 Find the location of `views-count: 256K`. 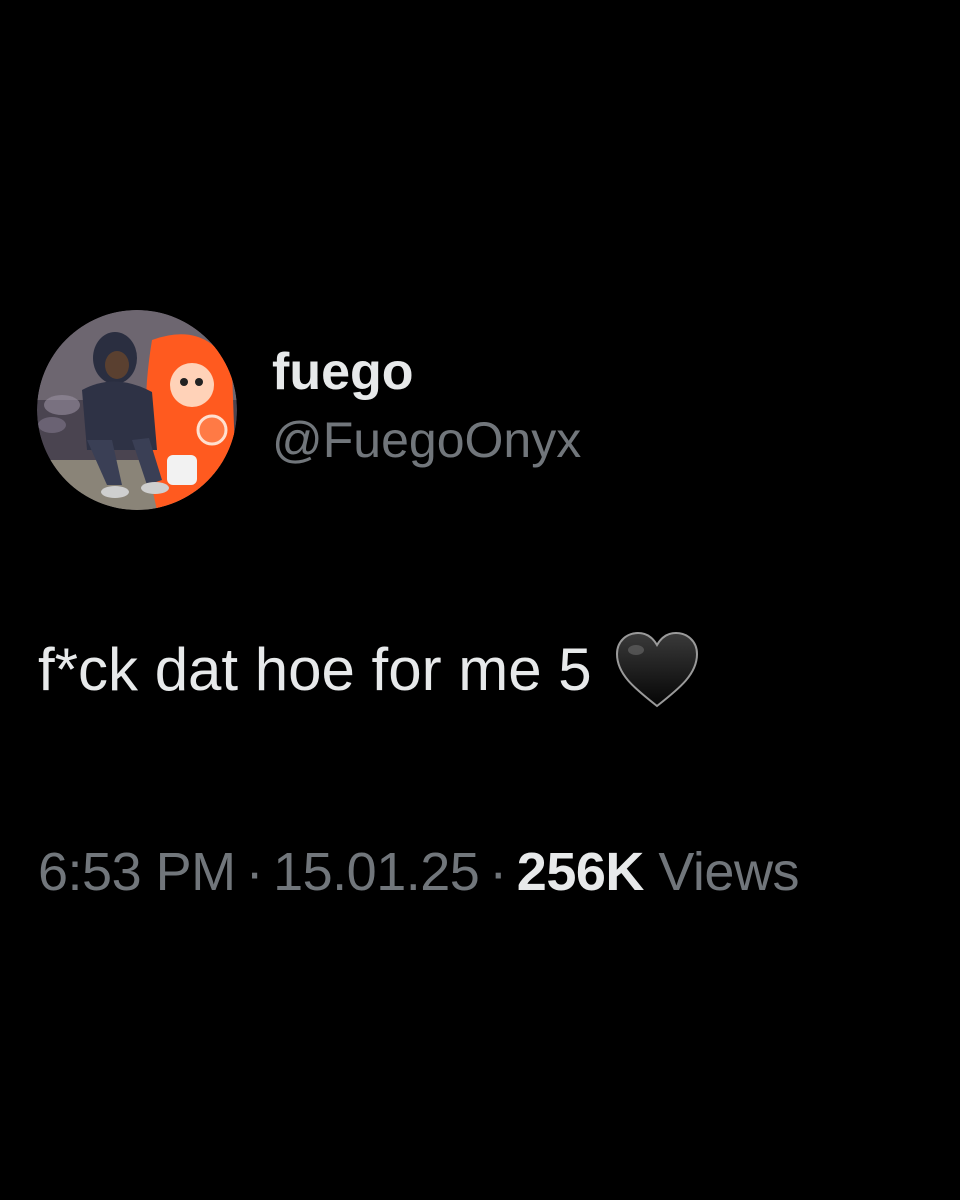

views-count: 256K is located at coordinates (581, 872).